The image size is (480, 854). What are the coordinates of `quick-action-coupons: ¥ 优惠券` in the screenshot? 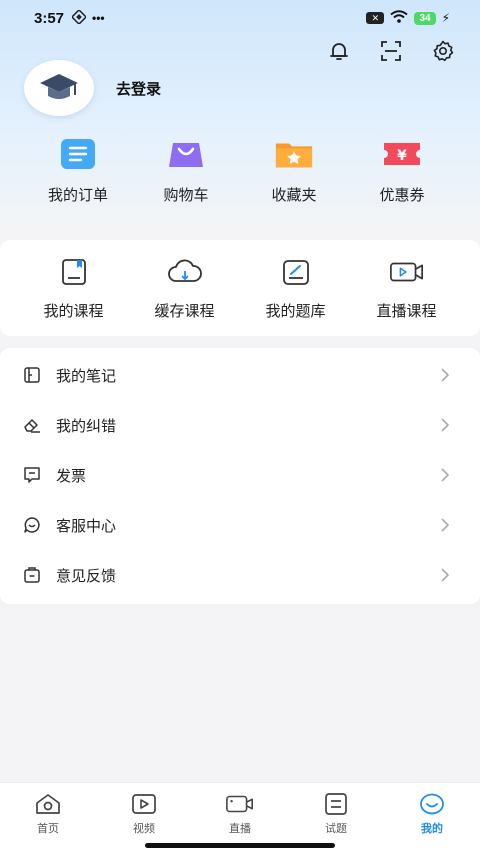 It's located at (402, 170).